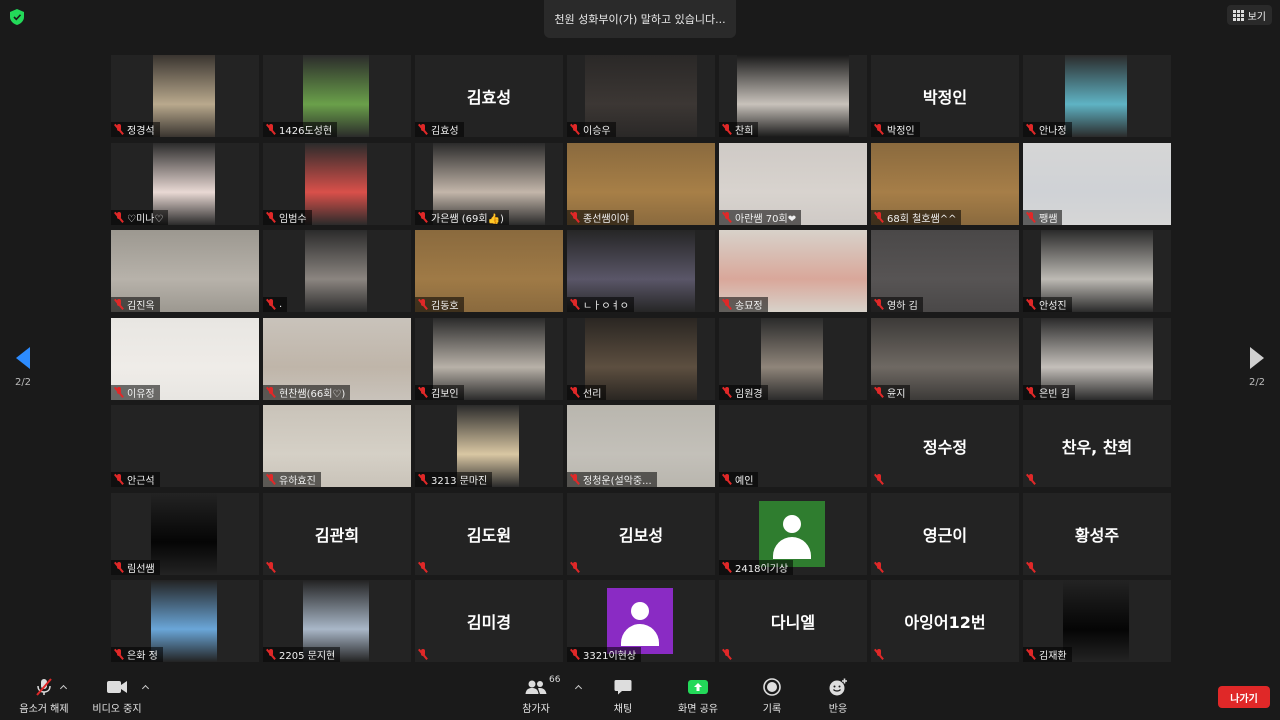 This screenshot has height=720, width=1280. I want to click on participant-display-name: 황성주, so click(1097, 535).